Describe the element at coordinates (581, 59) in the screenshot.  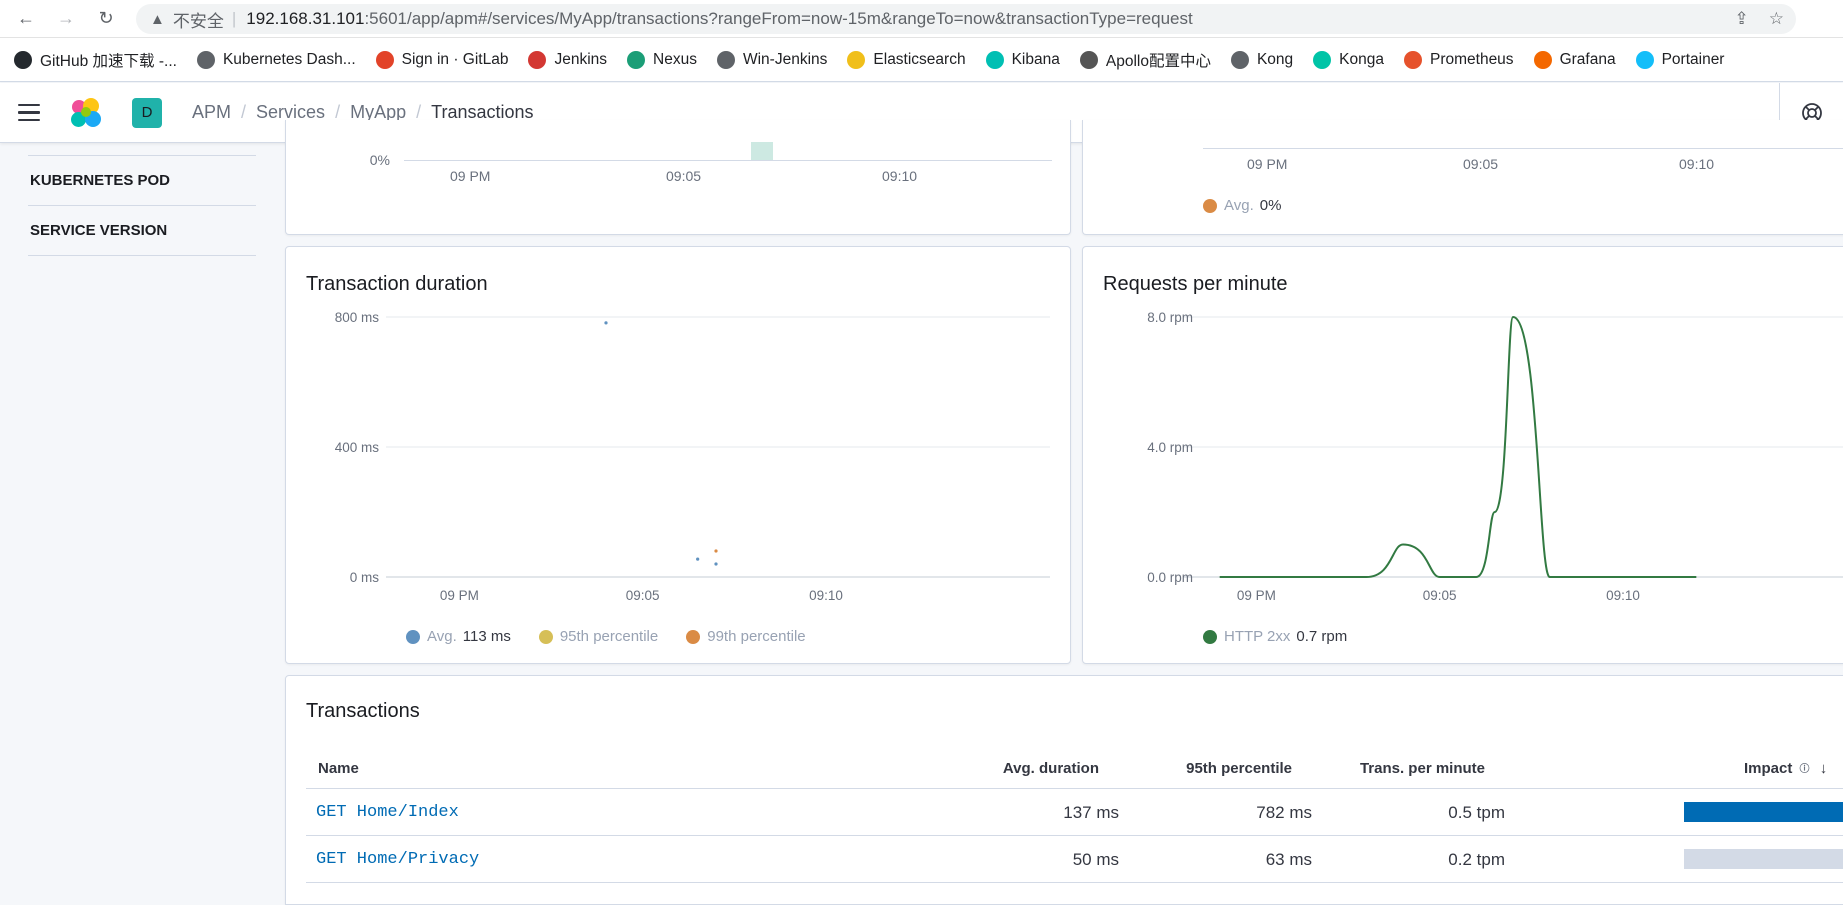
I see `bookmark-label: Jenkins` at that location.